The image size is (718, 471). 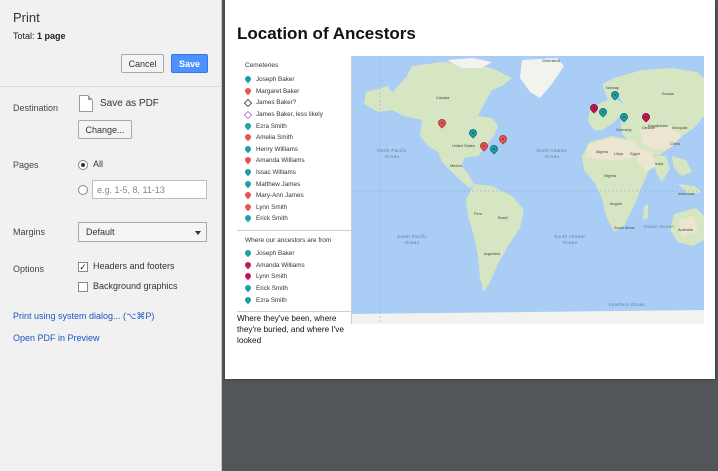 I want to click on ocean-label: North Pacific Ocean, so click(x=392, y=153).